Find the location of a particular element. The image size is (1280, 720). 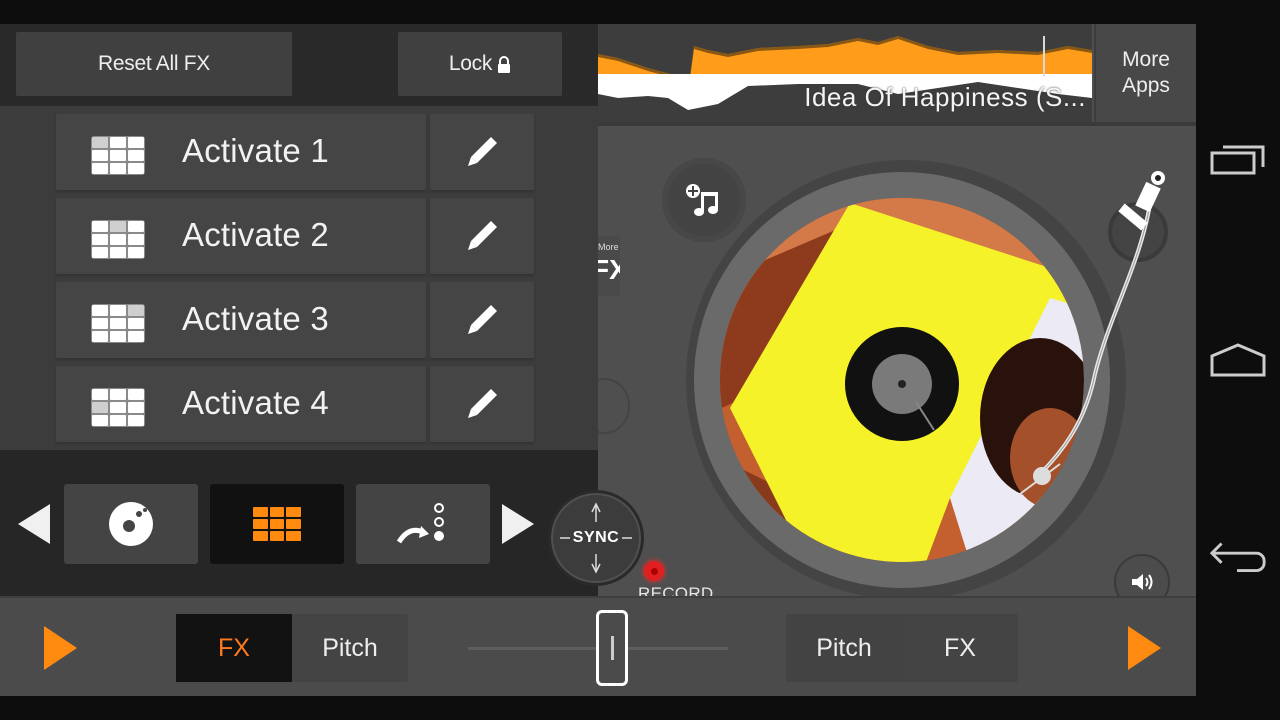

triangle-left-icon is located at coordinates (34, 524).